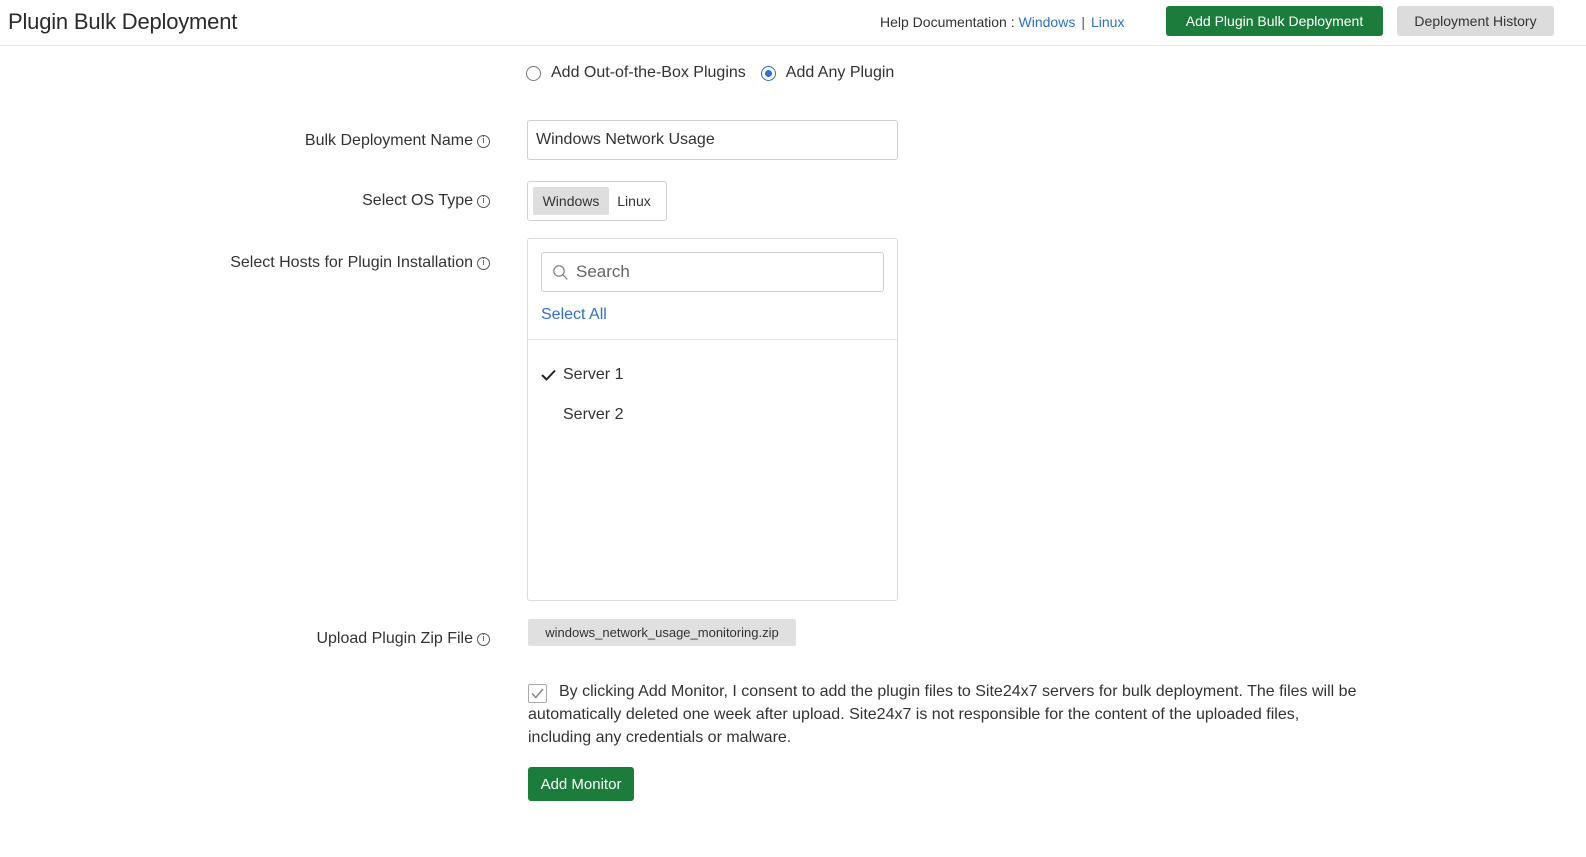 The image size is (1586, 857). What do you see at coordinates (724, 272) in the screenshot?
I see `host-search-input` at bounding box center [724, 272].